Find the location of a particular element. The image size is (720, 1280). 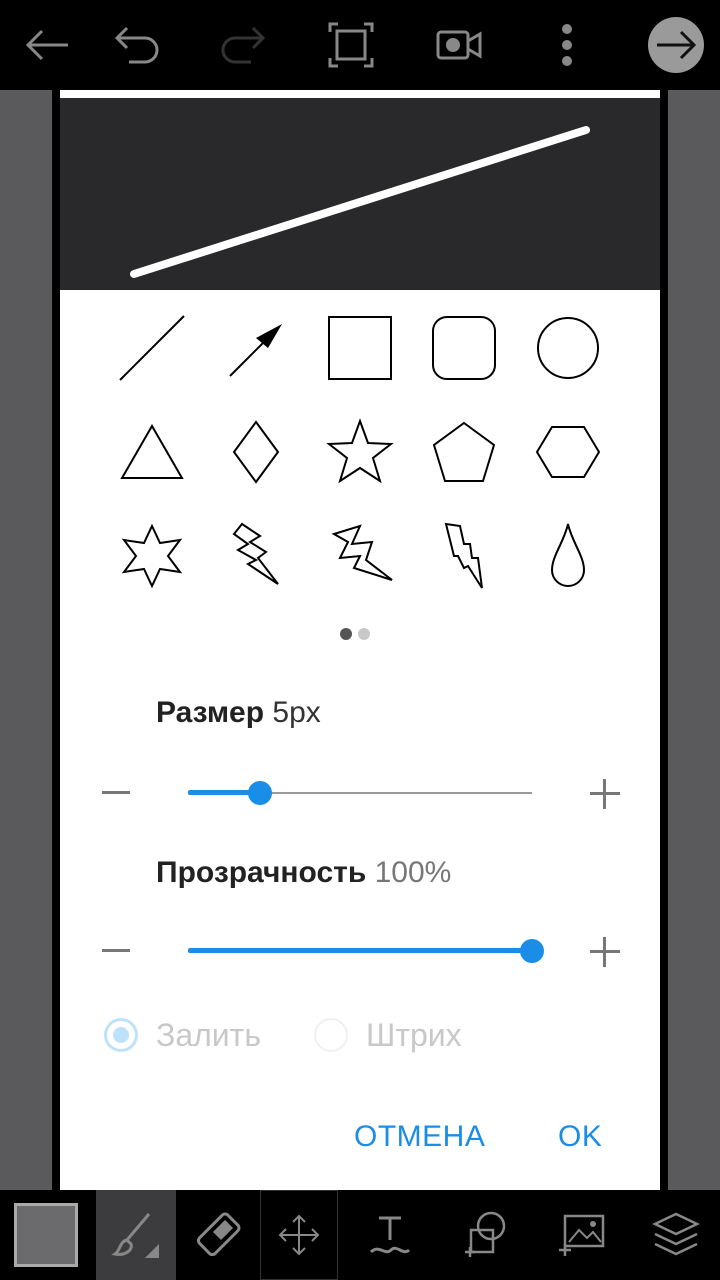

ok-button: OK is located at coordinates (580, 1137).